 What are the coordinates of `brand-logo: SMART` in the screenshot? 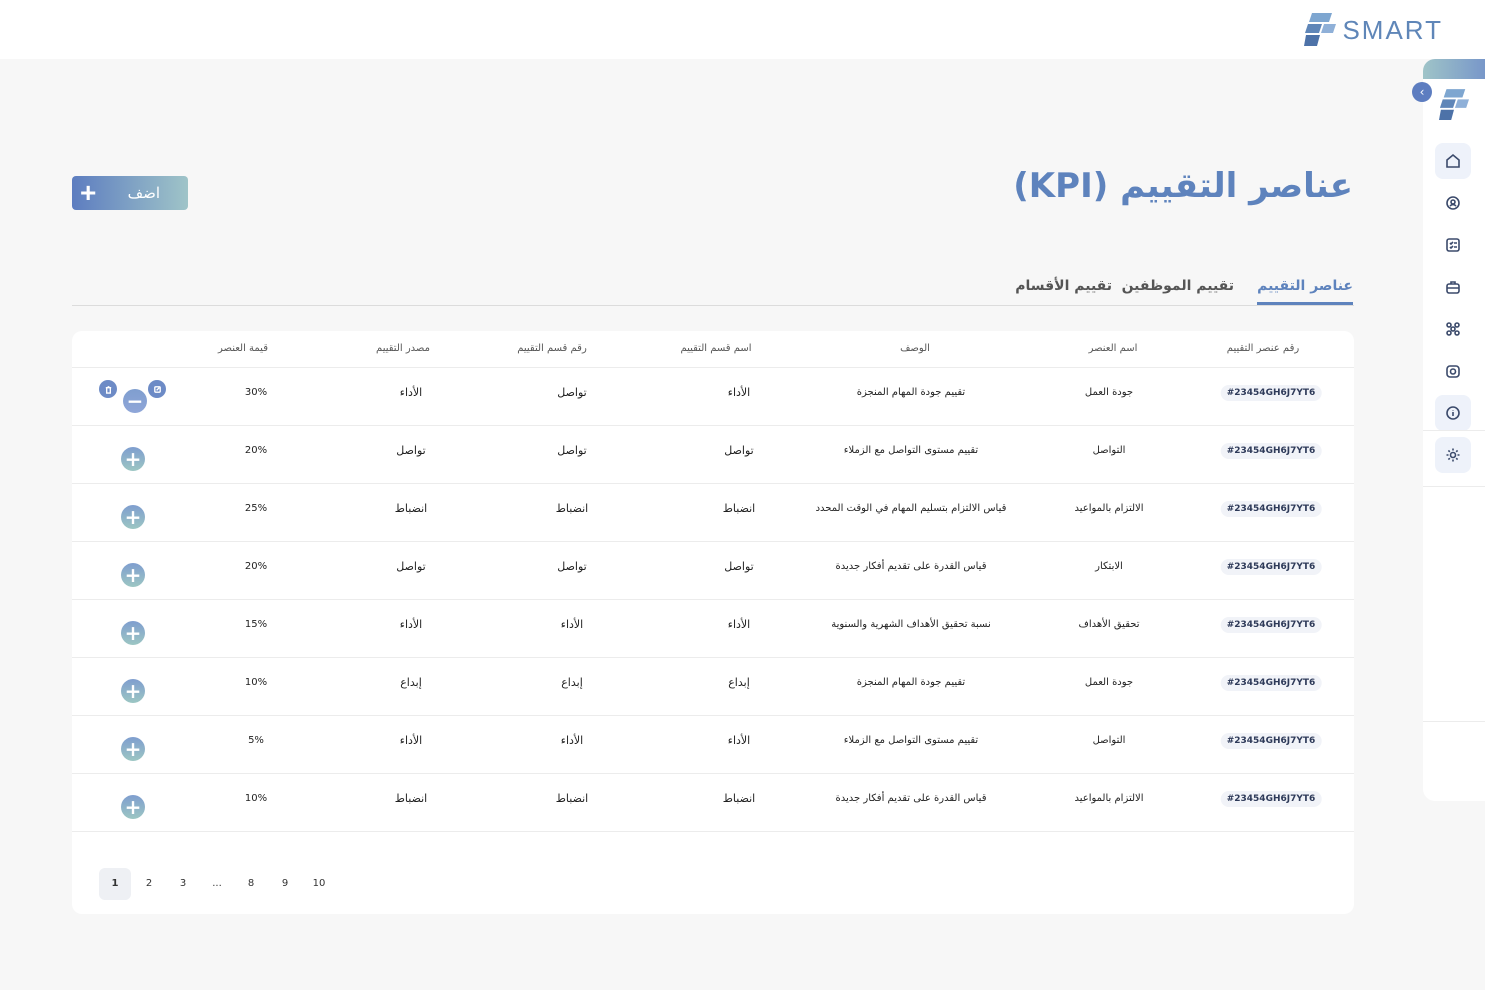 It's located at (1373, 30).